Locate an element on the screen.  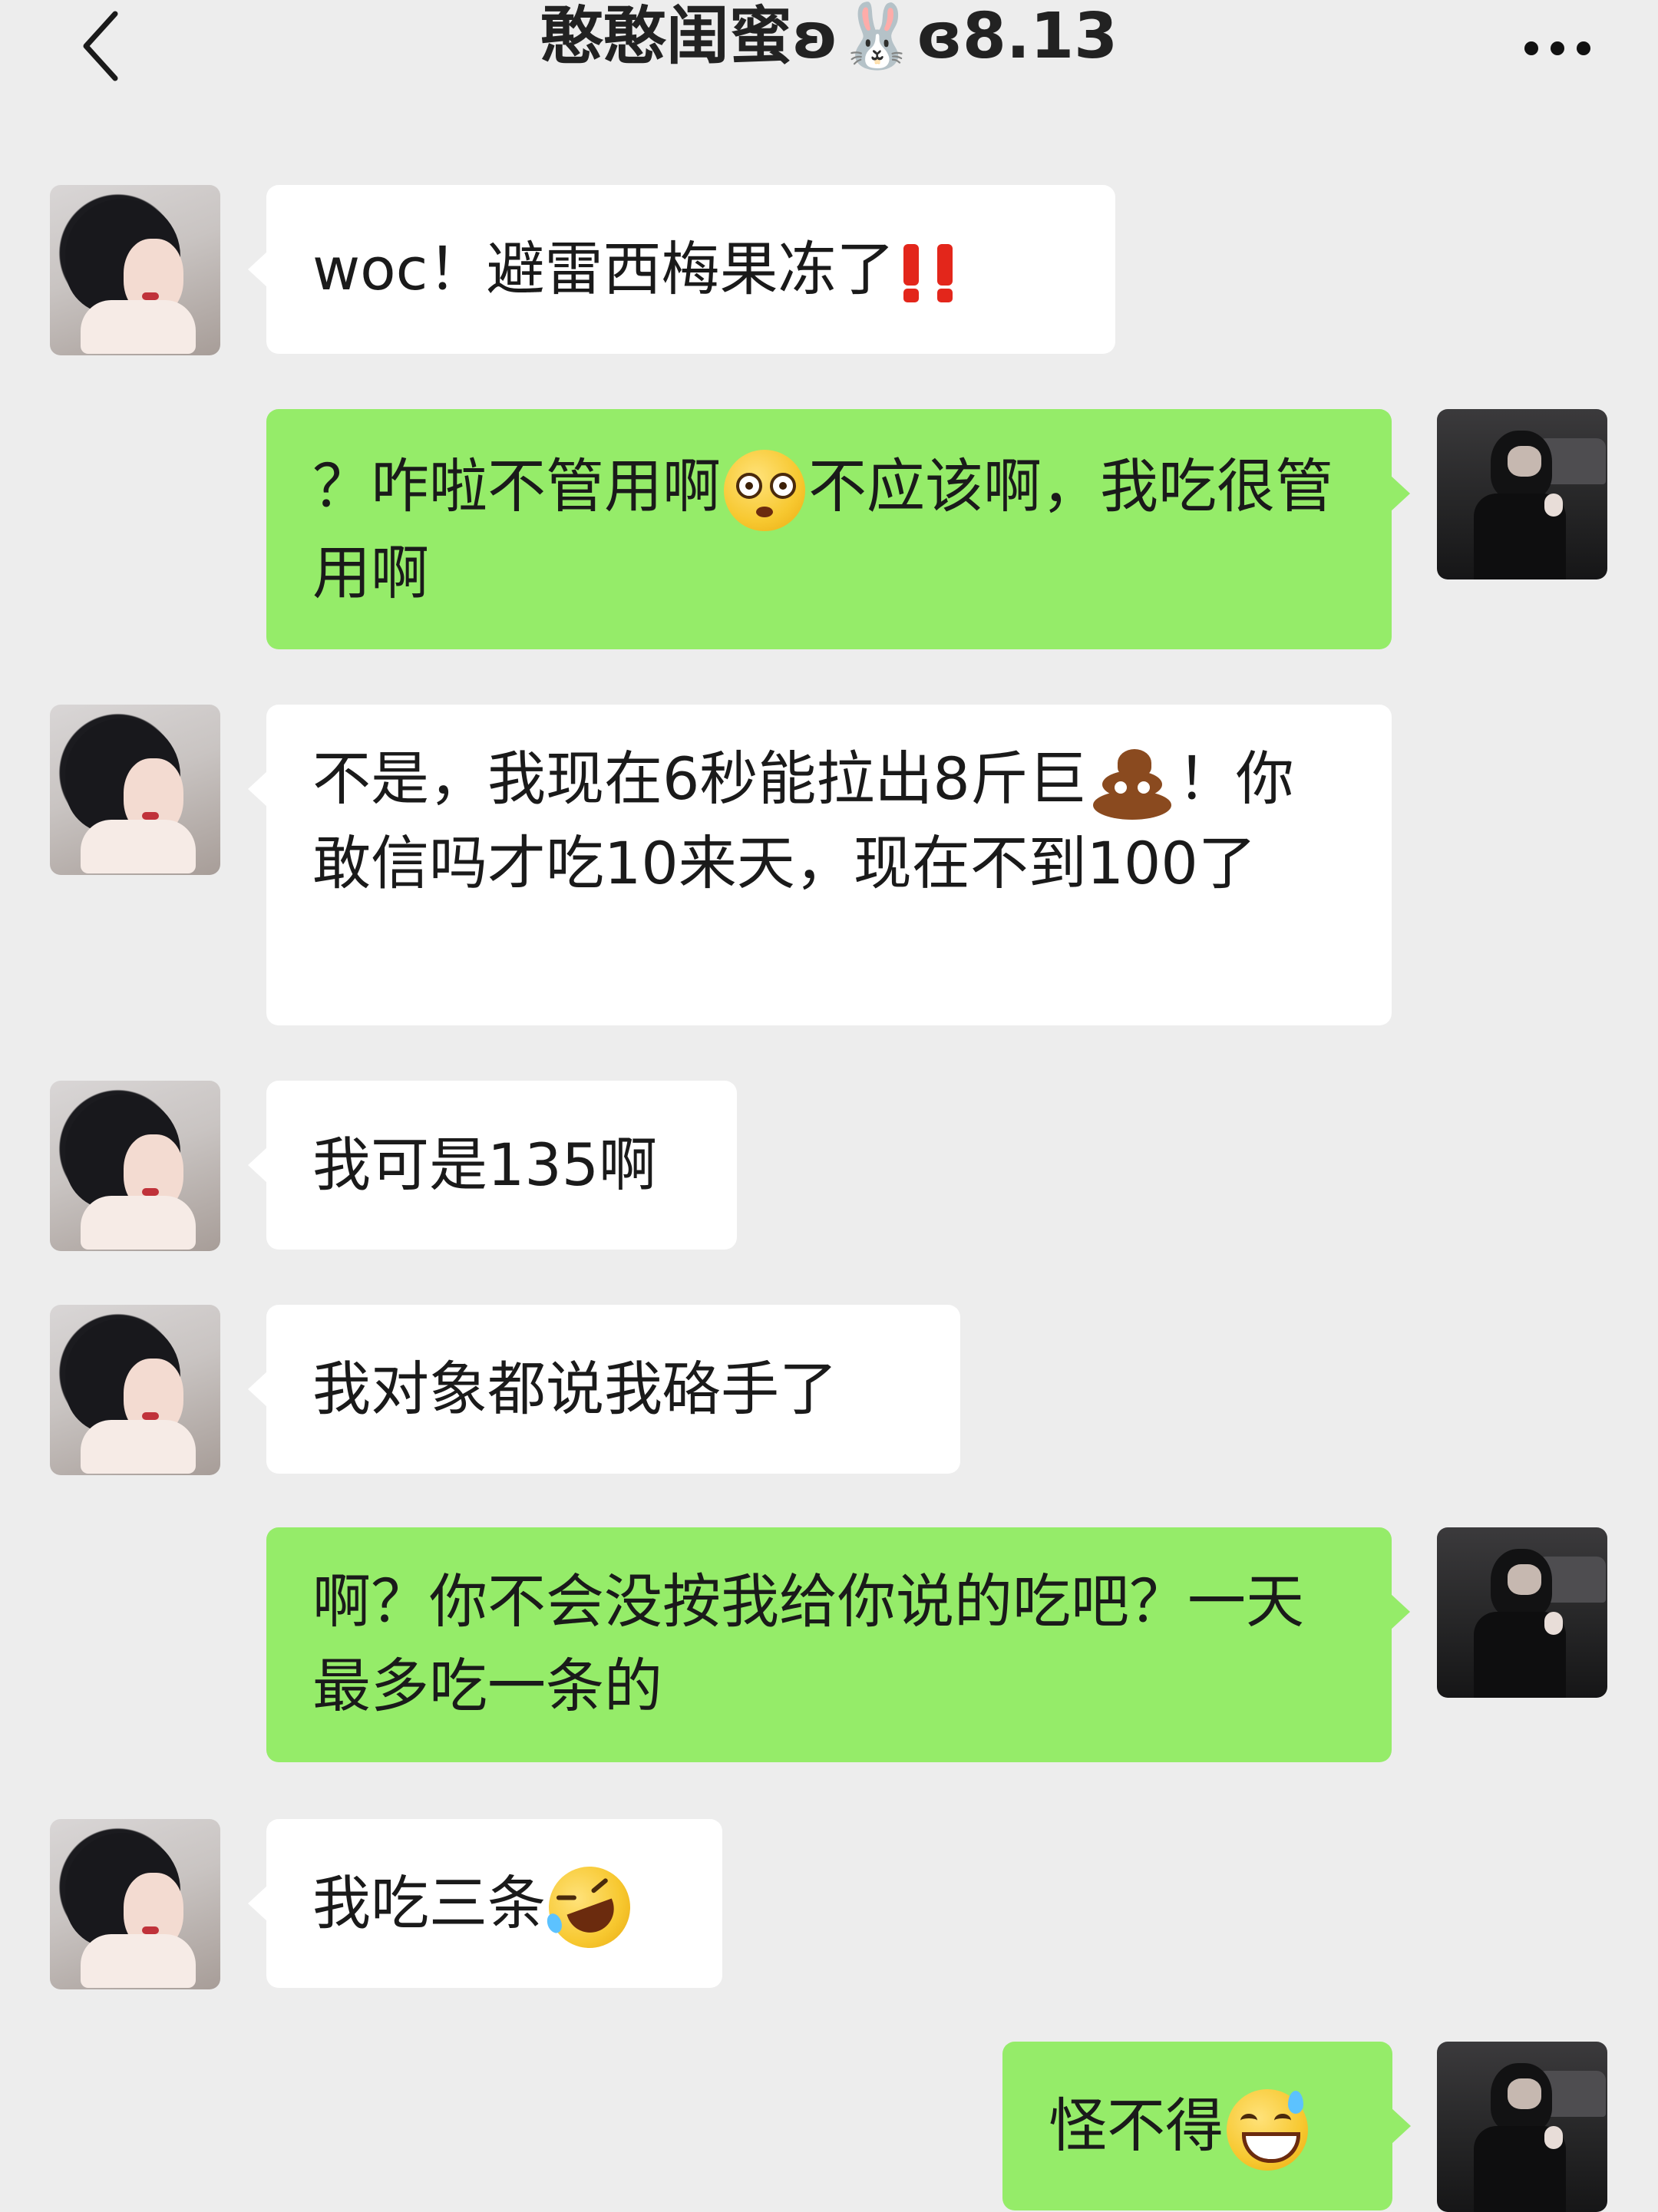
message-bubble-sent: 怪不得 is located at coordinates (1206, 2126).